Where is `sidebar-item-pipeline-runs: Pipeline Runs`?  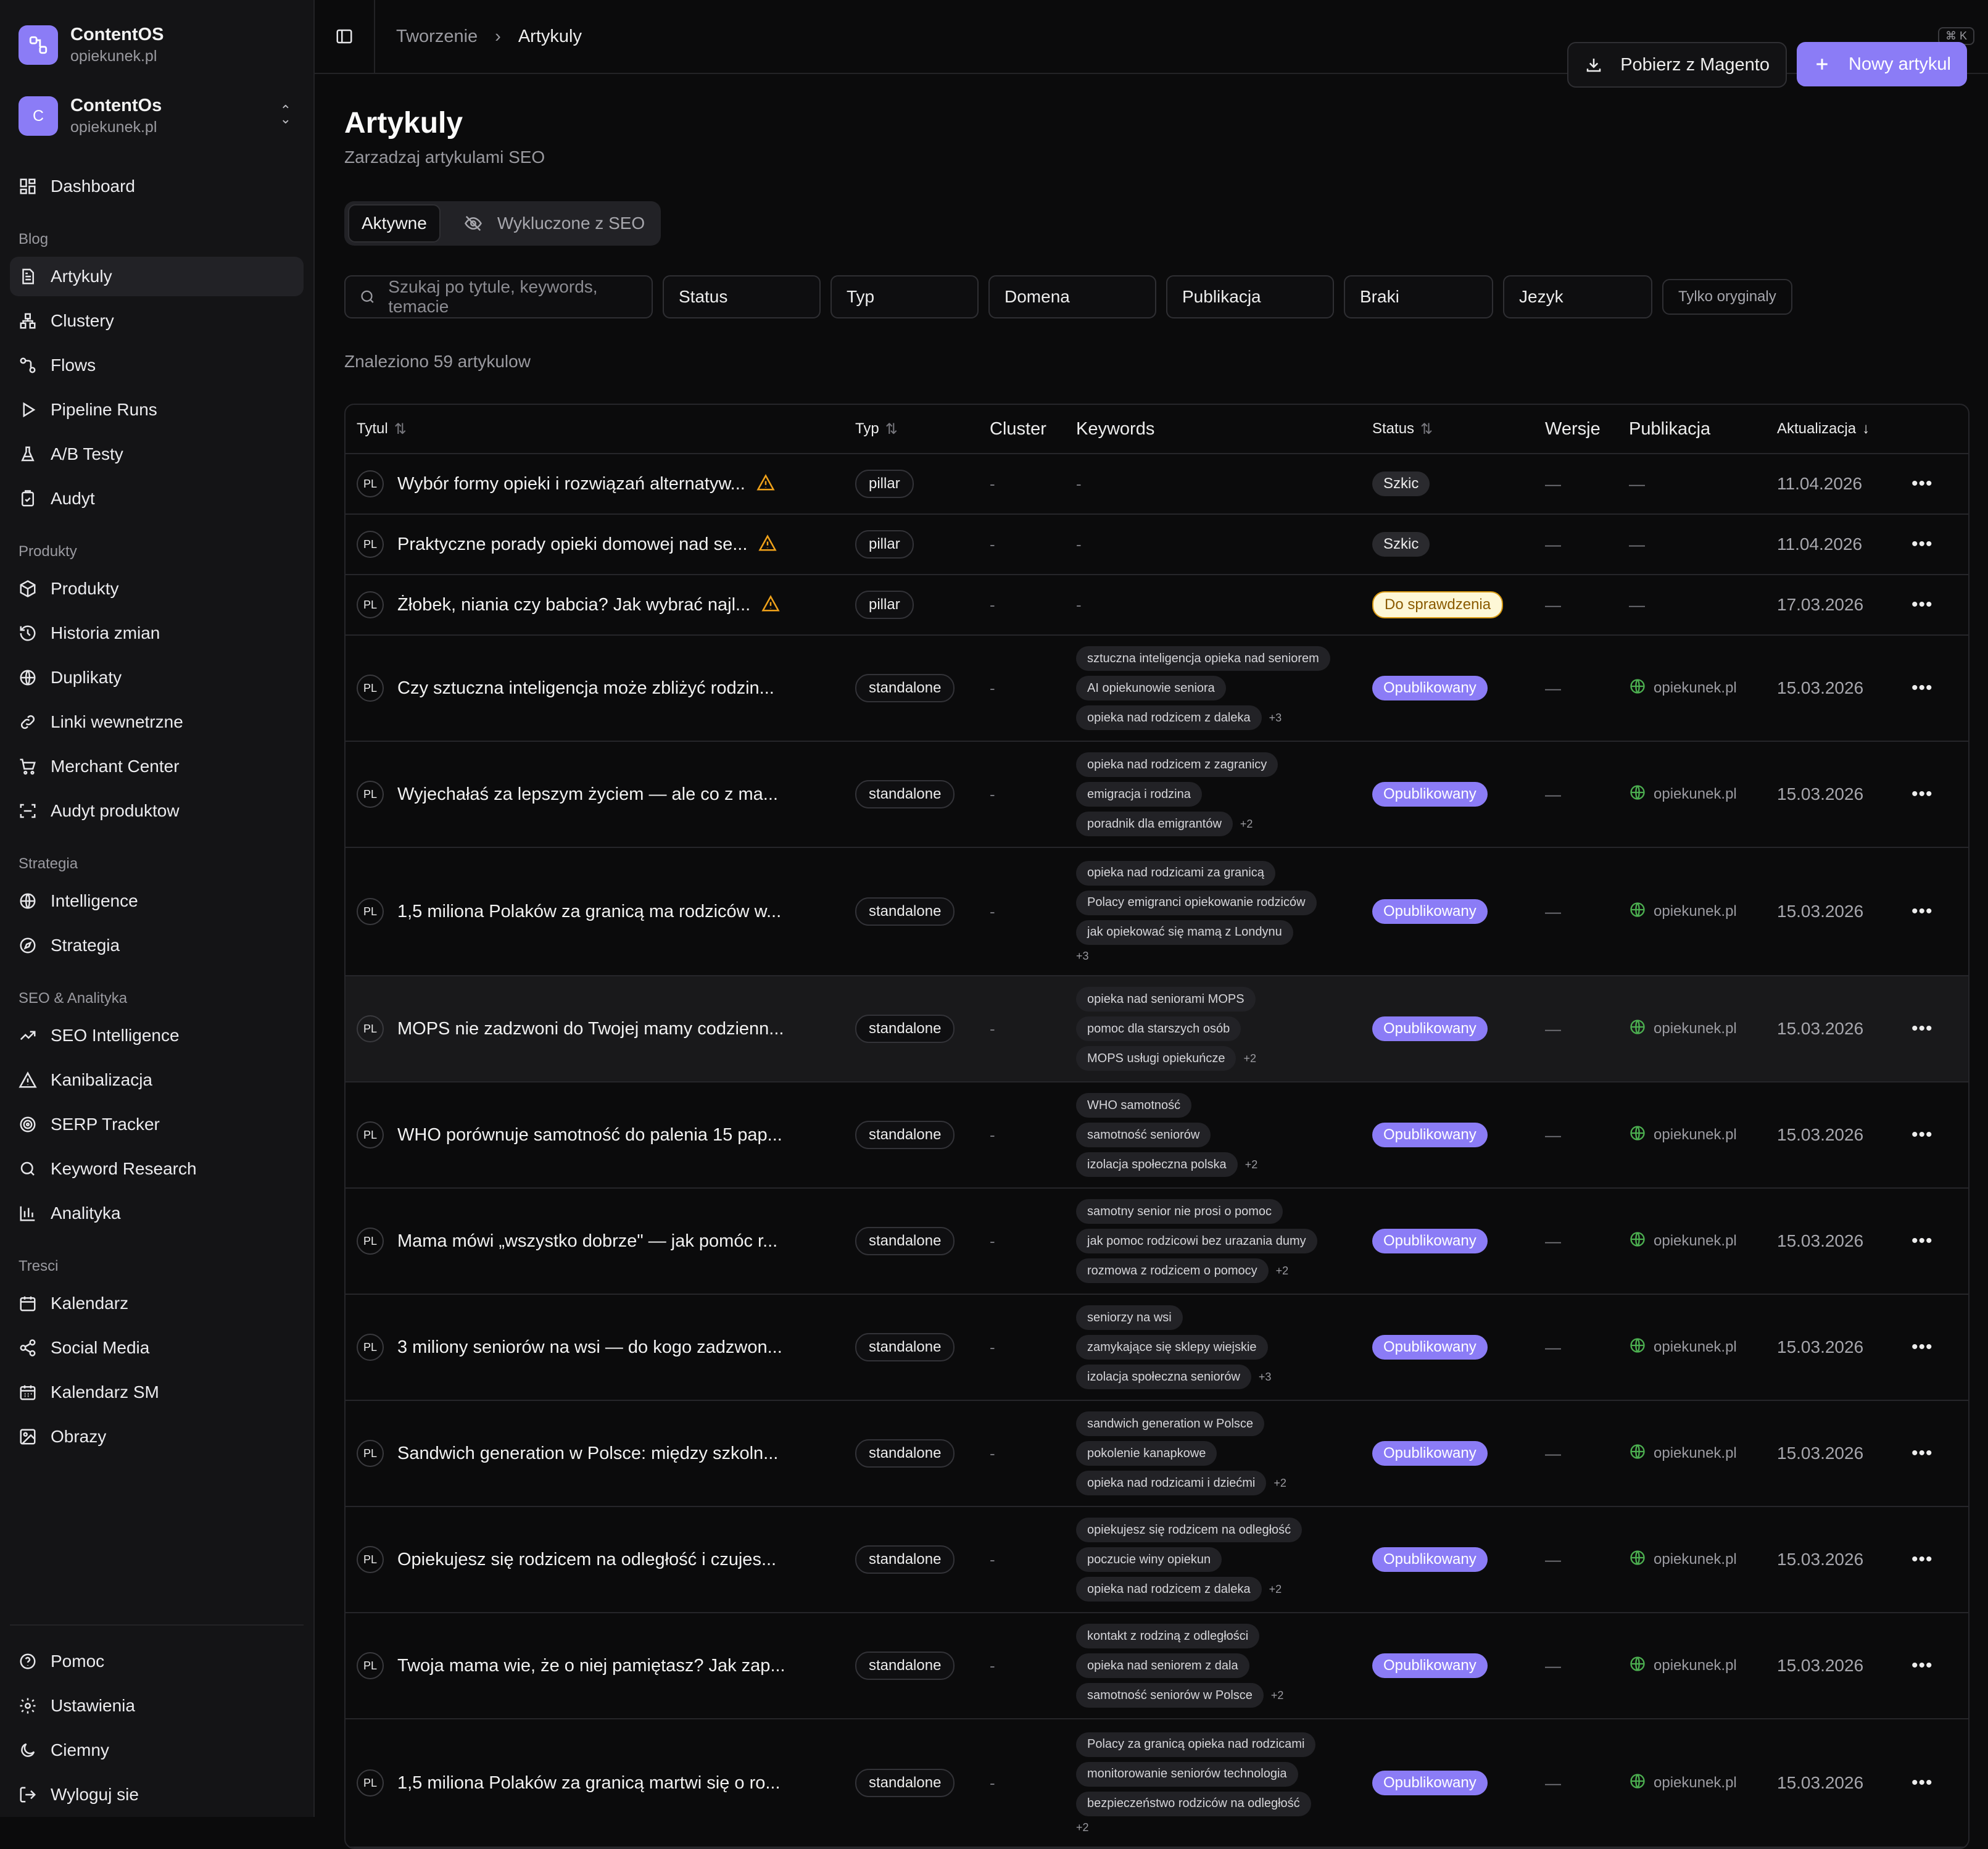
sidebar-item-pipeline-runs: Pipeline Runs is located at coordinates (157, 410).